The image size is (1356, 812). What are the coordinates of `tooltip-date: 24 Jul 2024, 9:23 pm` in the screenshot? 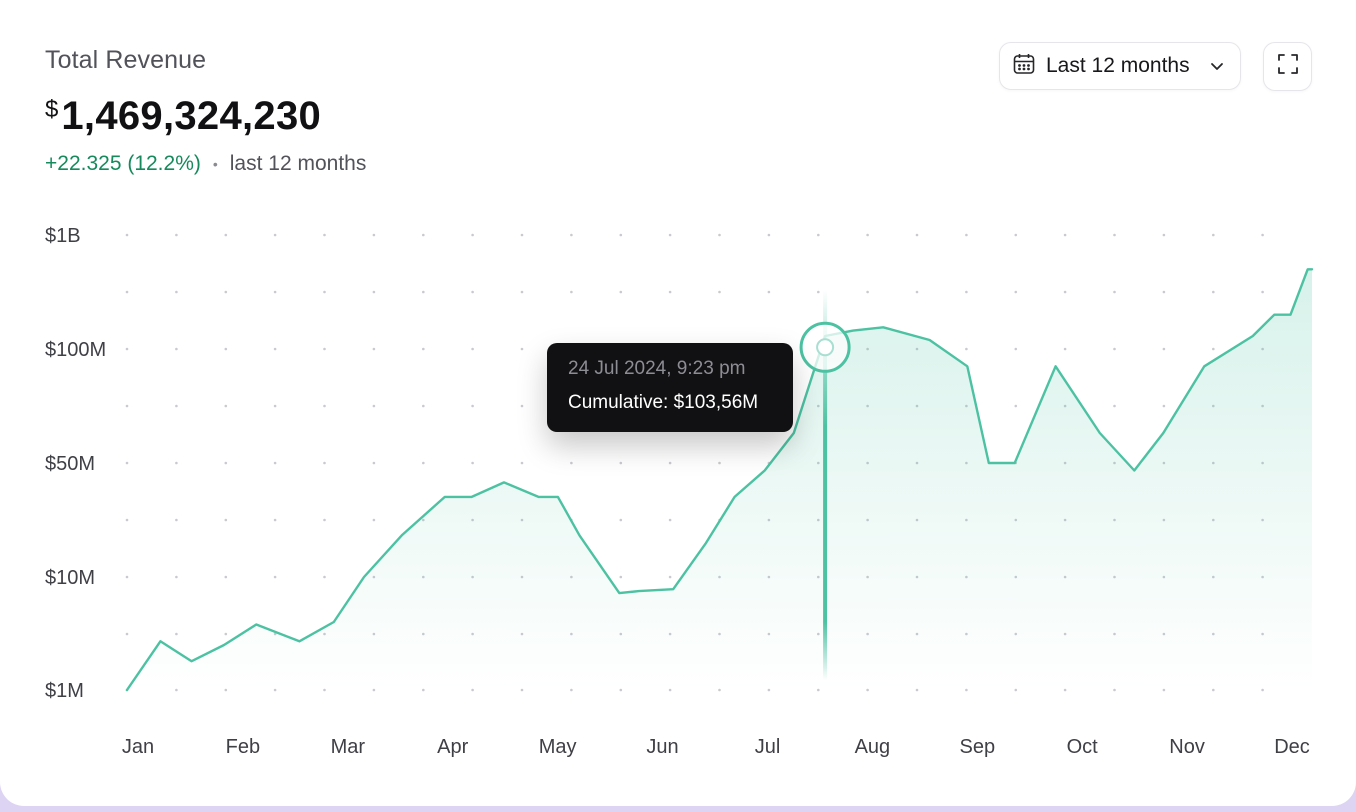 It's located at (657, 368).